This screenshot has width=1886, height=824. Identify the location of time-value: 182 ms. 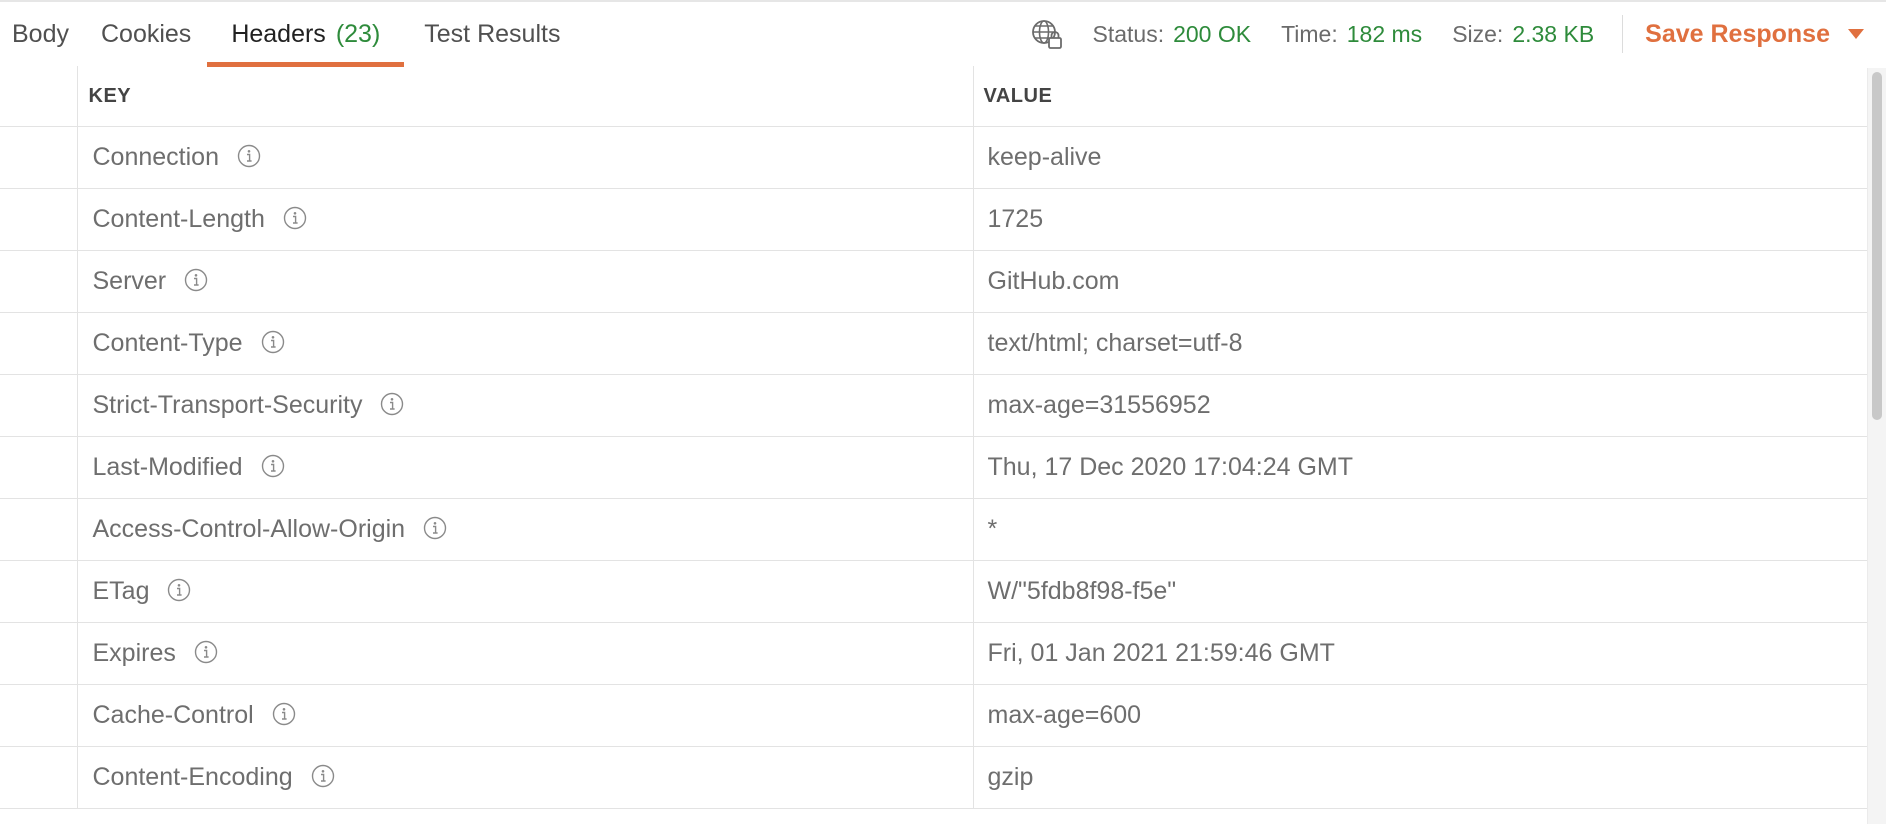
(1384, 33).